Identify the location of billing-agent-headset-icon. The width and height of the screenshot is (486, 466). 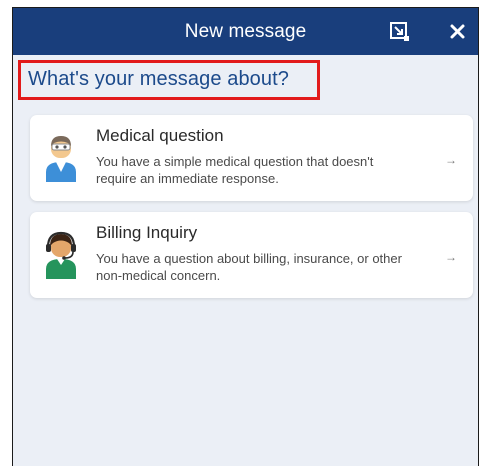
(61, 254).